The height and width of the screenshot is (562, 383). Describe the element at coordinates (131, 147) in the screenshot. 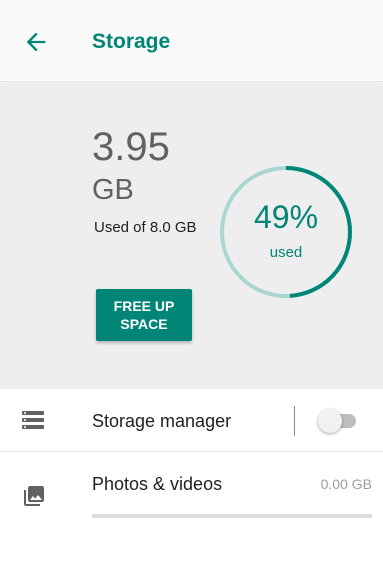

I see `used-value: 3.95` at that location.